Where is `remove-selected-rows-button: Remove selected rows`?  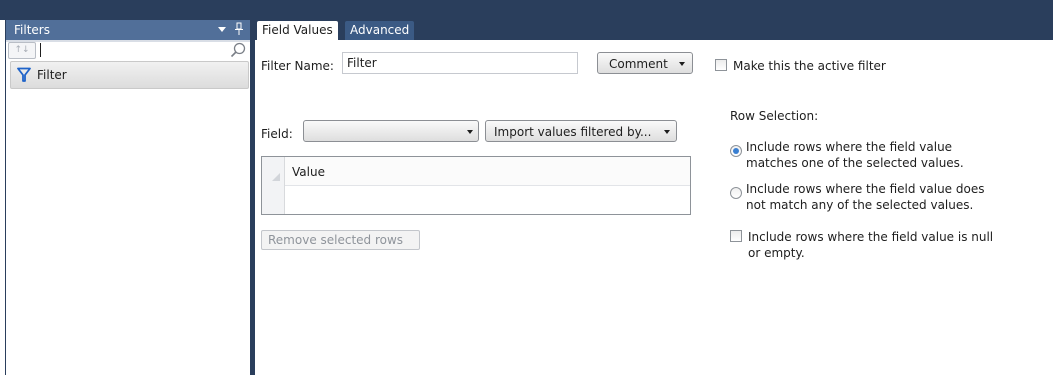
remove-selected-rows-button: Remove selected rows is located at coordinates (340, 240).